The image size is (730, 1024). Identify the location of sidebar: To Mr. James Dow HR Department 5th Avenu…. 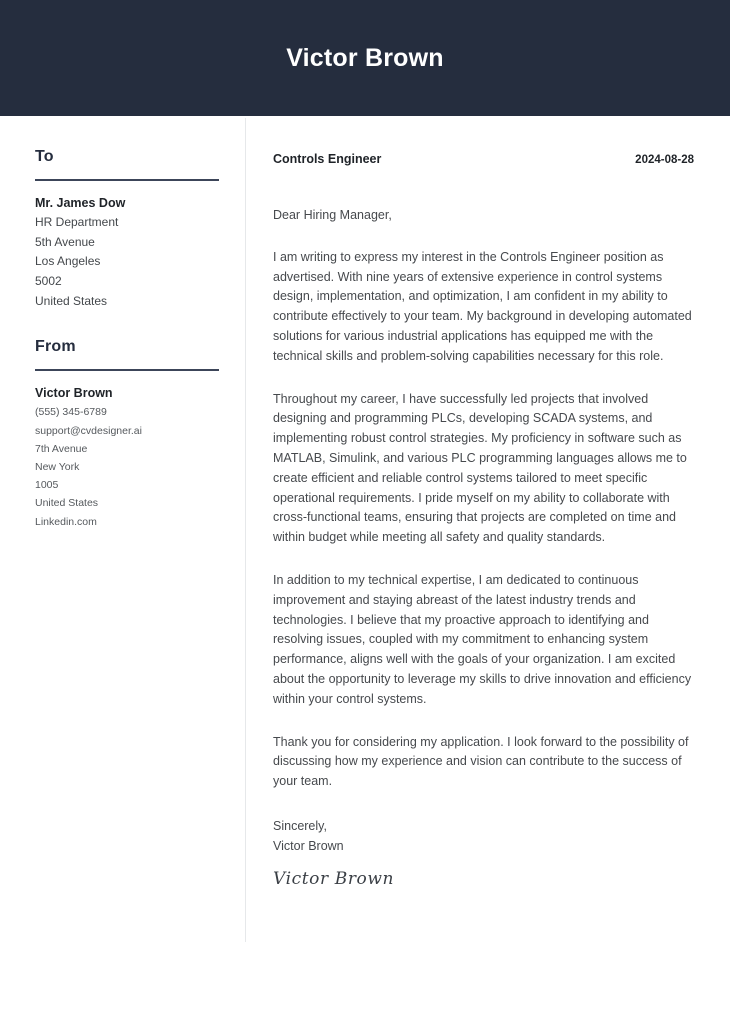
(127, 339).